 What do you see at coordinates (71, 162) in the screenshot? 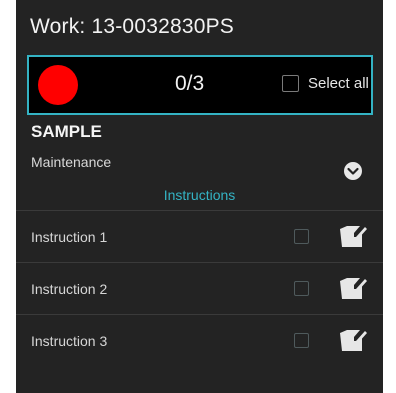
I see `sample-subtitle: Maintenance` at bounding box center [71, 162].